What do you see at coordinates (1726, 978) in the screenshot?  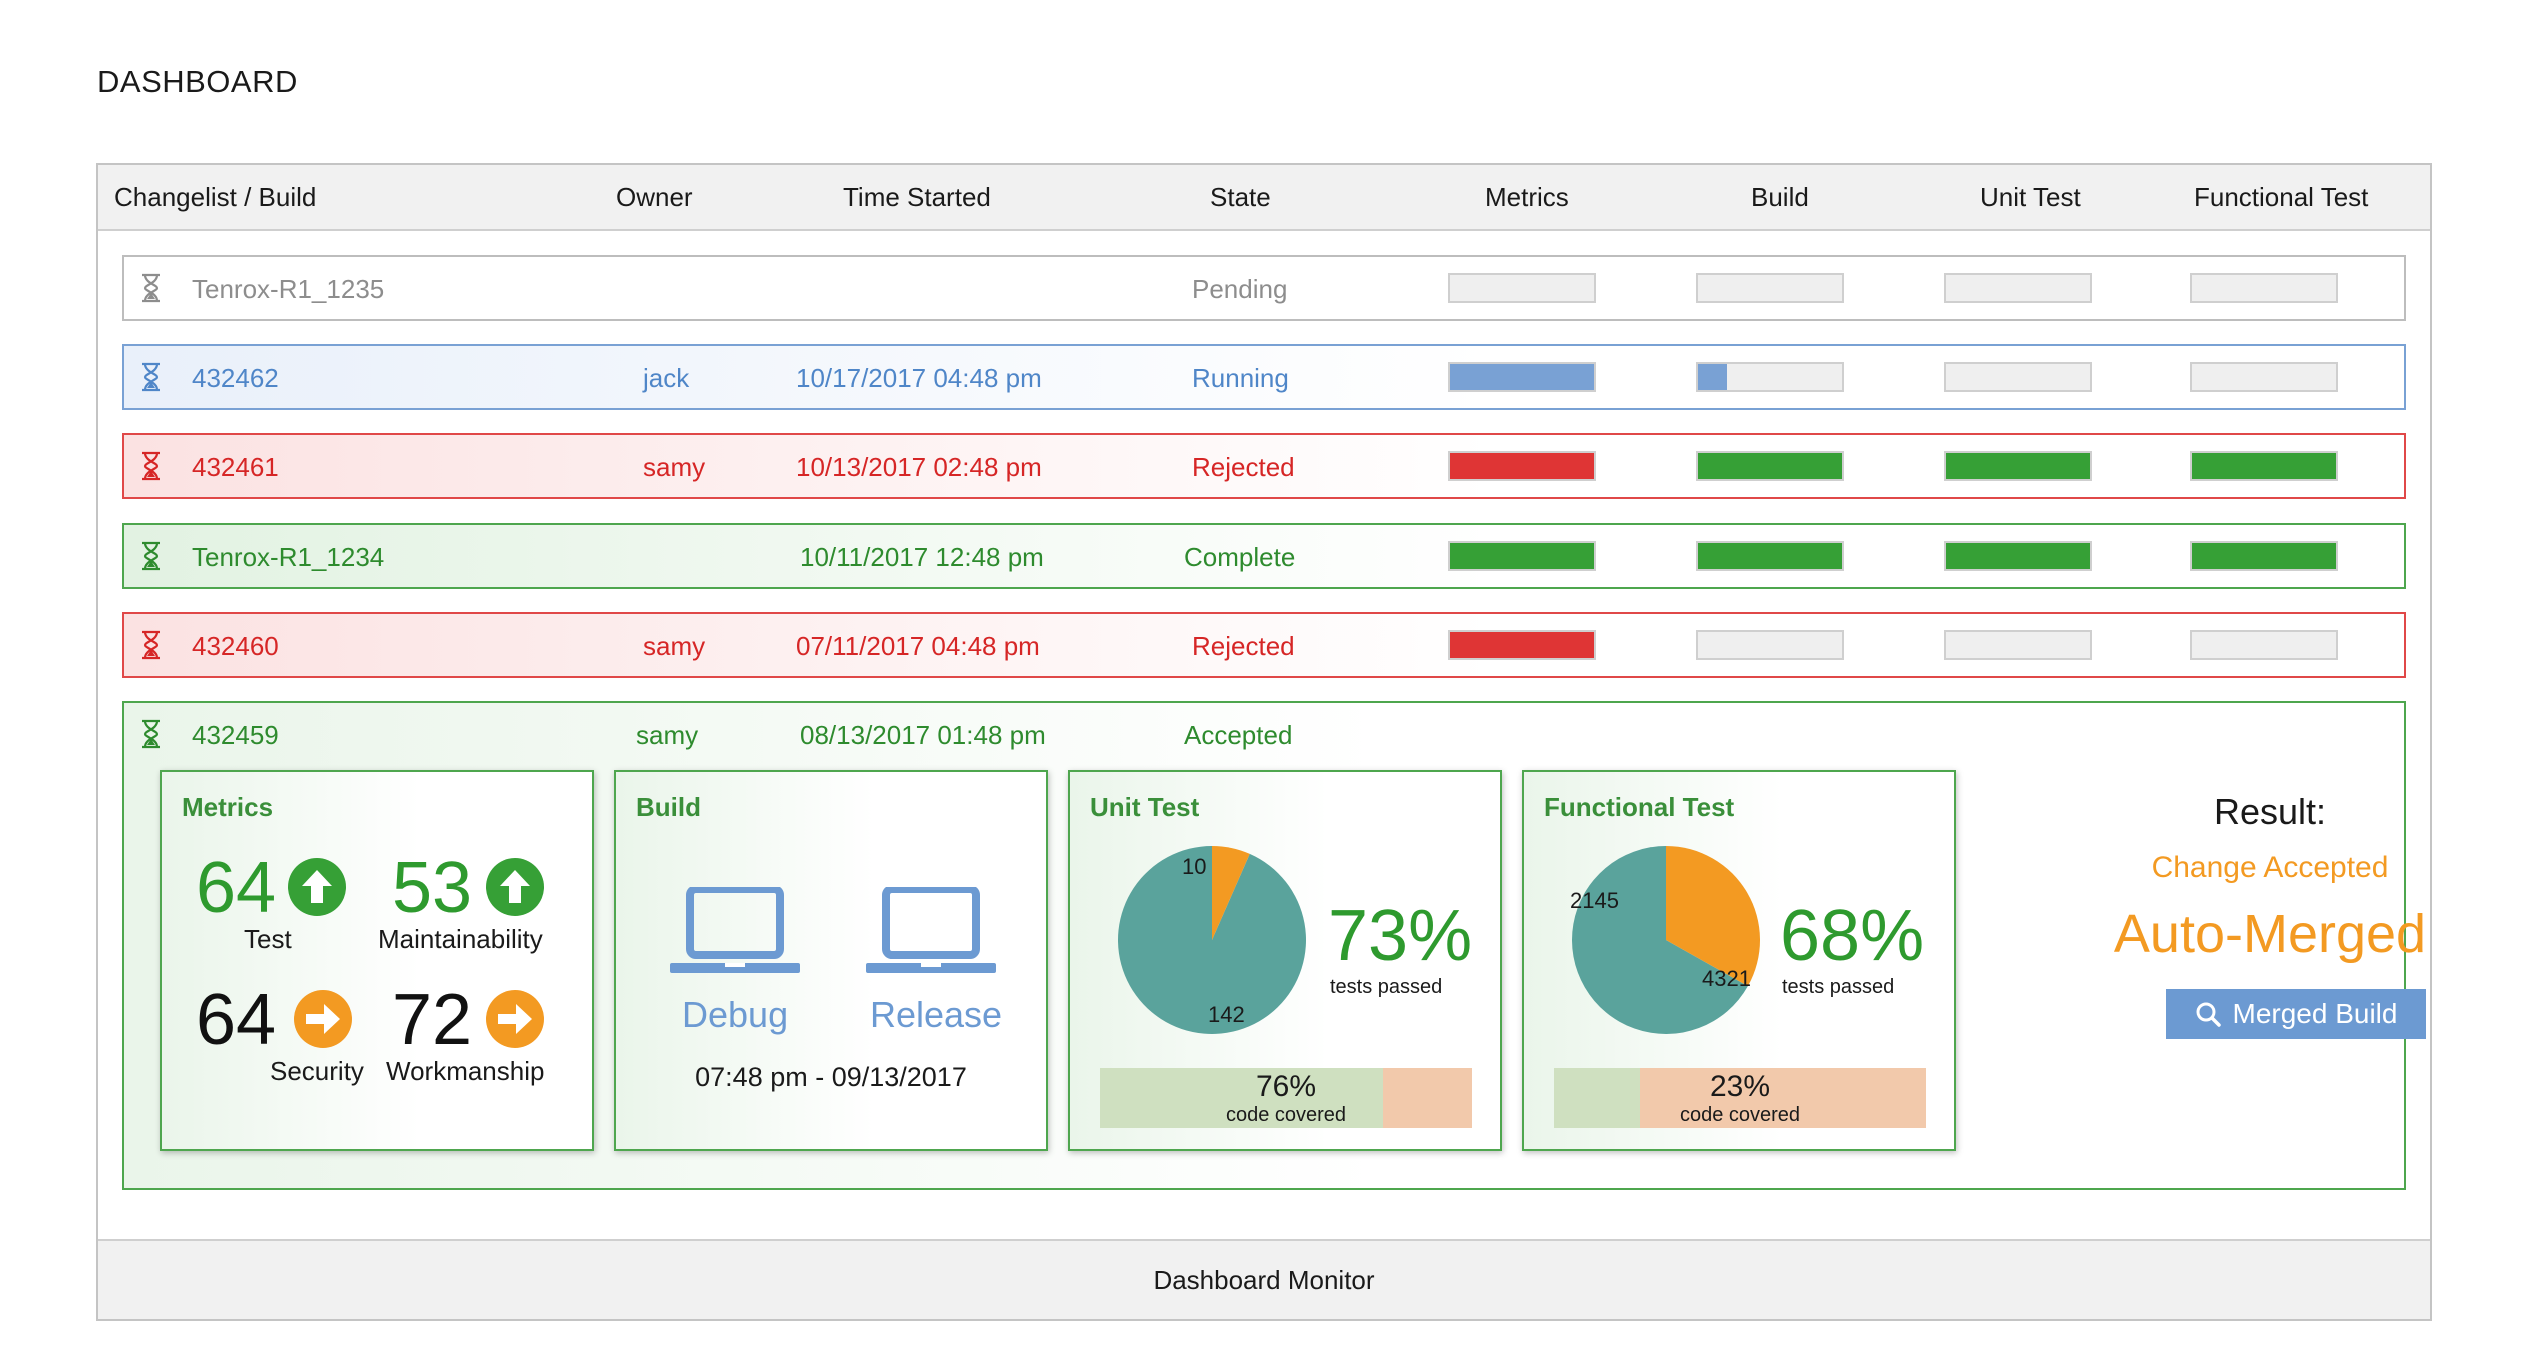 I see `pie-label-passed: 4321` at bounding box center [1726, 978].